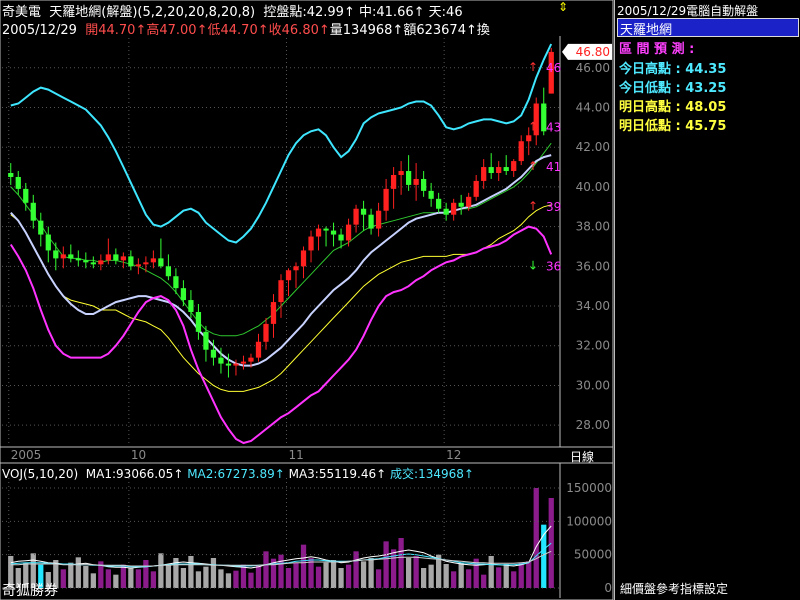 The height and width of the screenshot is (600, 800). Describe the element at coordinates (553, 167) in the screenshot. I see `marker-label: 41` at that location.